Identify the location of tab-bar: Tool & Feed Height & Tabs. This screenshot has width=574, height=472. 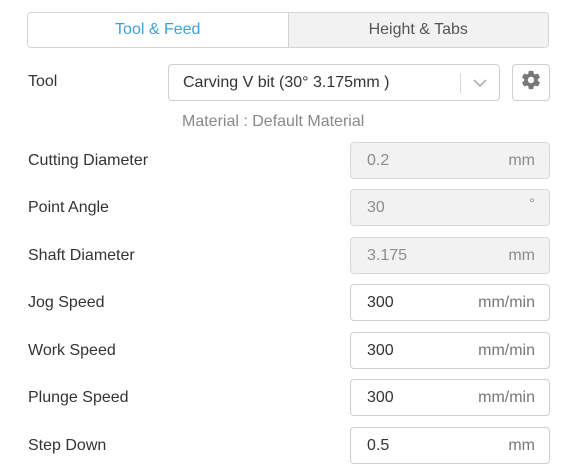
(288, 30).